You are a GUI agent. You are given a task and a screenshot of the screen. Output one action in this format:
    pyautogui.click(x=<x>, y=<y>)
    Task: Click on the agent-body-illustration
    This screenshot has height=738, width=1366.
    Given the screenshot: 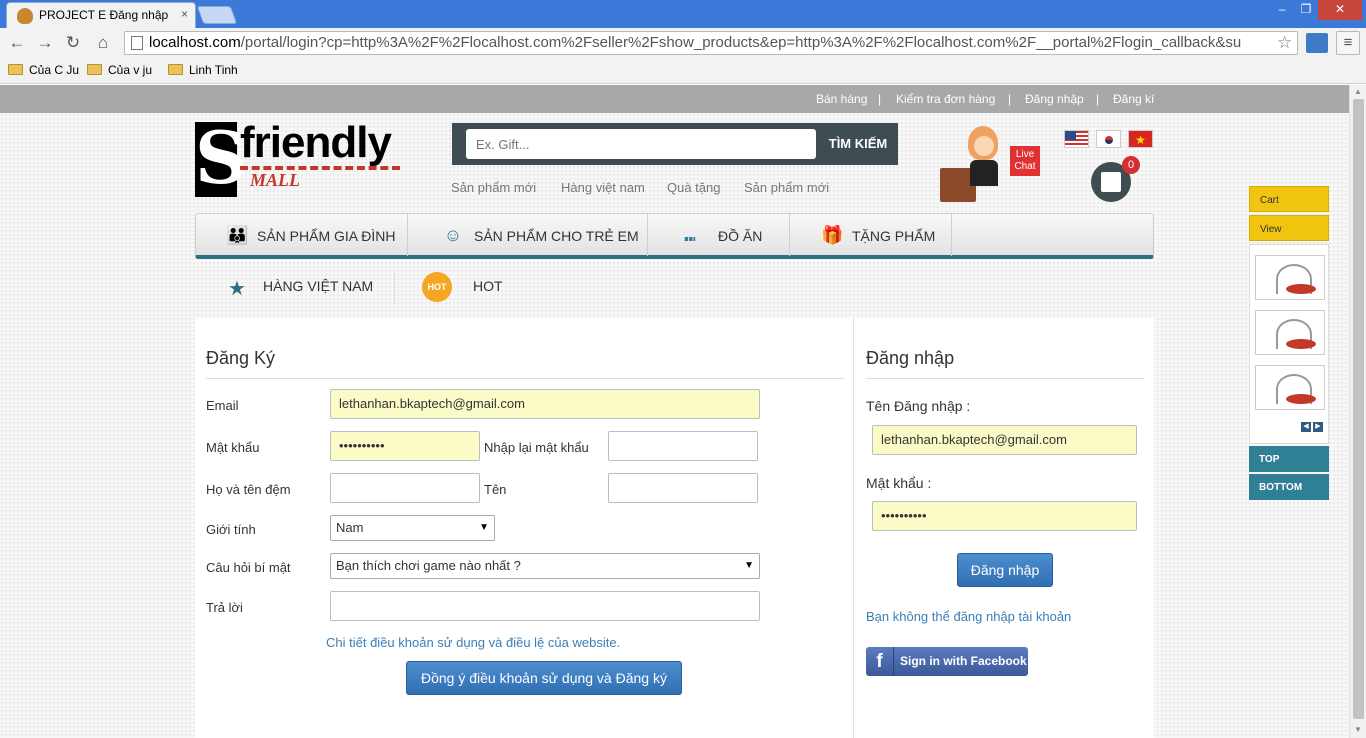 What is the action you would take?
    pyautogui.click(x=984, y=173)
    